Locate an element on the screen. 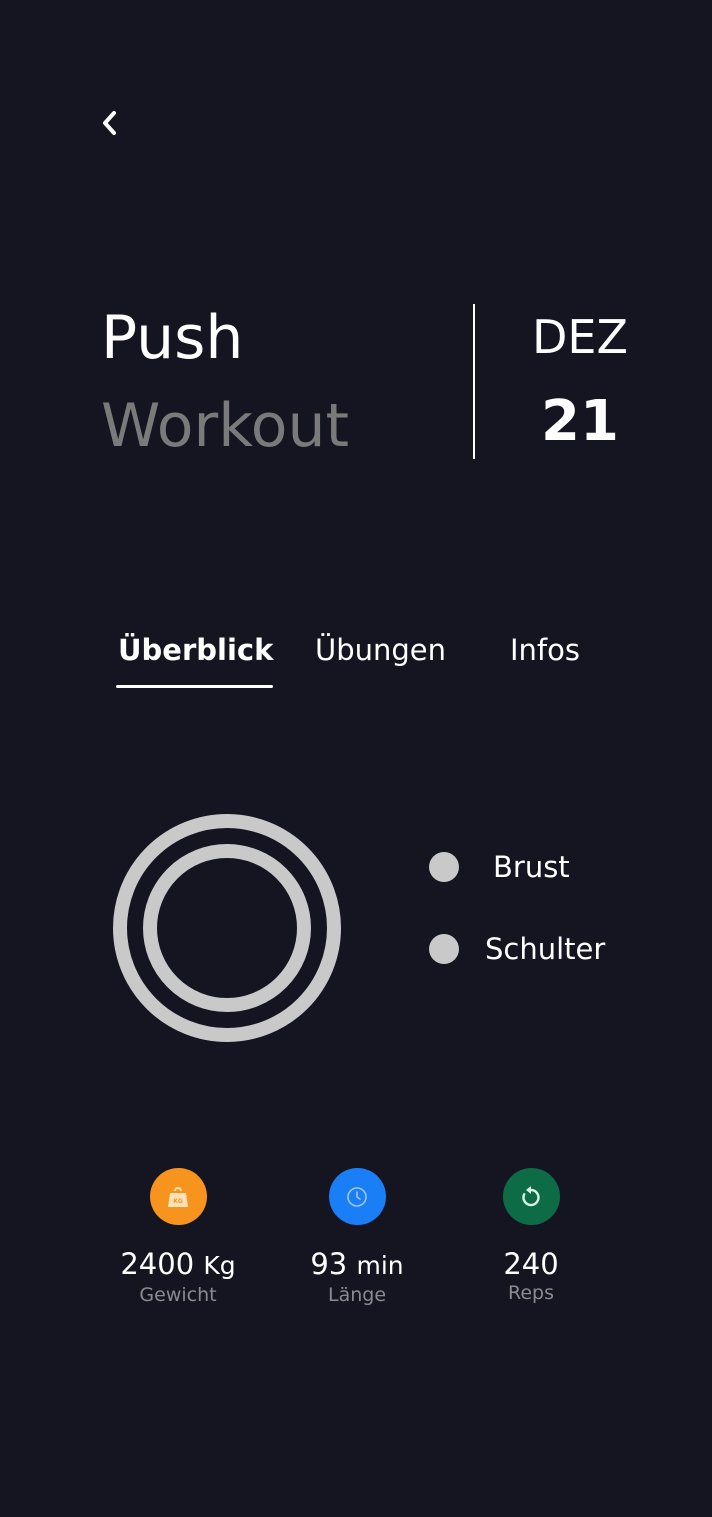 The height and width of the screenshot is (1517, 712). header-divider is located at coordinates (474, 381).